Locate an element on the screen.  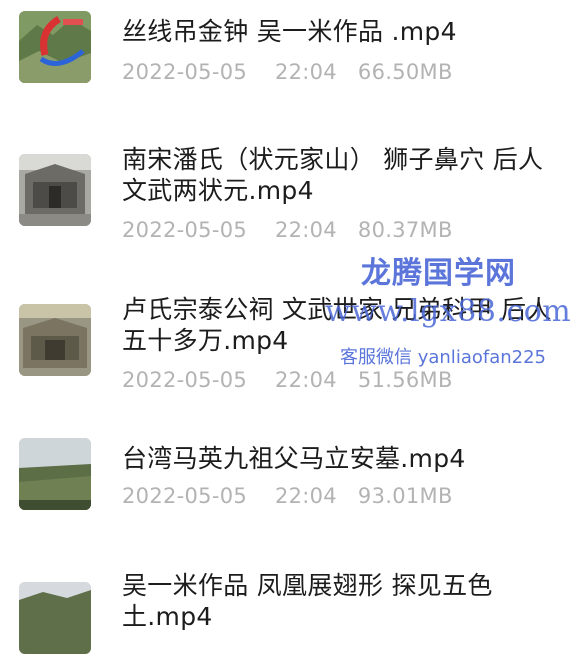
watermark-url: www.lgx88.com is located at coordinates (447, 311).